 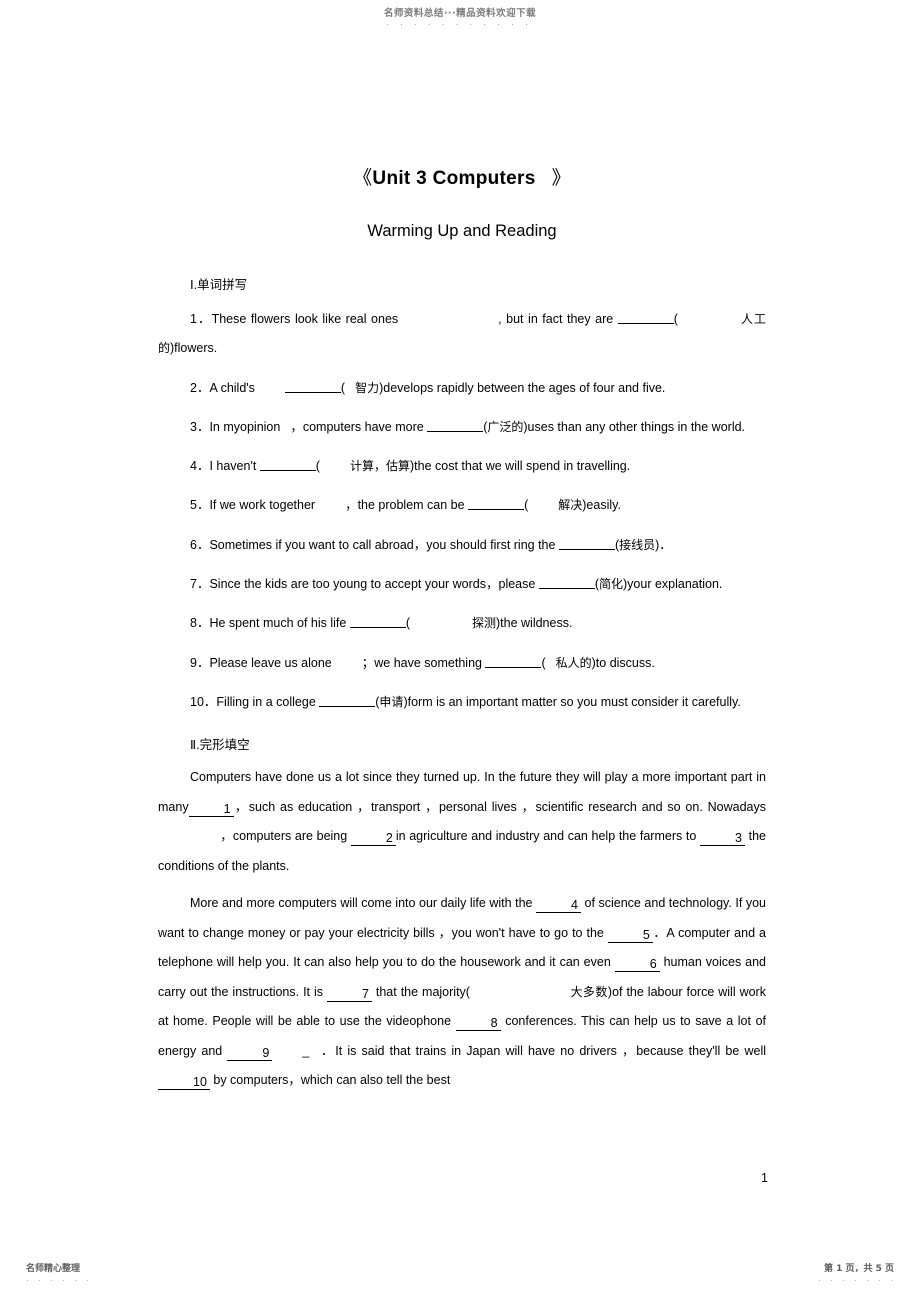 I want to click on section-two-heading: Ⅱ.完形填空, so click(x=220, y=745).